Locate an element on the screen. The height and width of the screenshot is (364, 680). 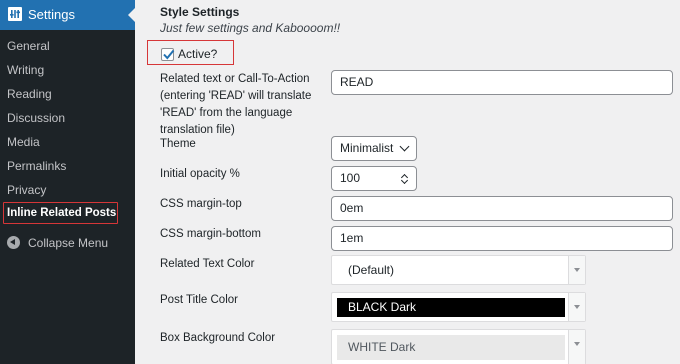
color-swatch: (Default) is located at coordinates (451, 270).